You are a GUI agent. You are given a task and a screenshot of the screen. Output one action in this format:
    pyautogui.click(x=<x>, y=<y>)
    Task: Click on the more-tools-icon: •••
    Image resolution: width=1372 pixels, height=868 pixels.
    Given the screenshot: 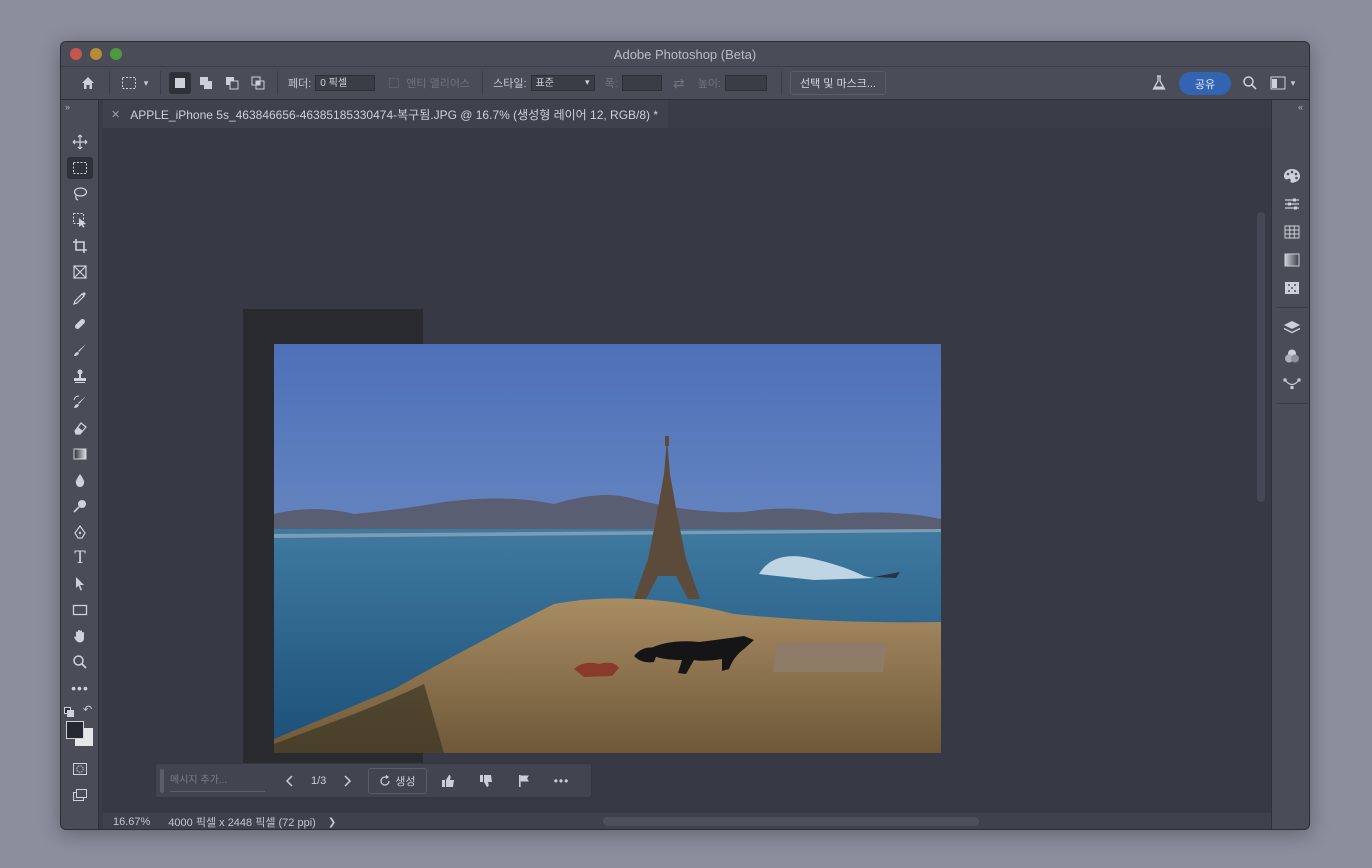 What is the action you would take?
    pyautogui.click(x=80, y=688)
    